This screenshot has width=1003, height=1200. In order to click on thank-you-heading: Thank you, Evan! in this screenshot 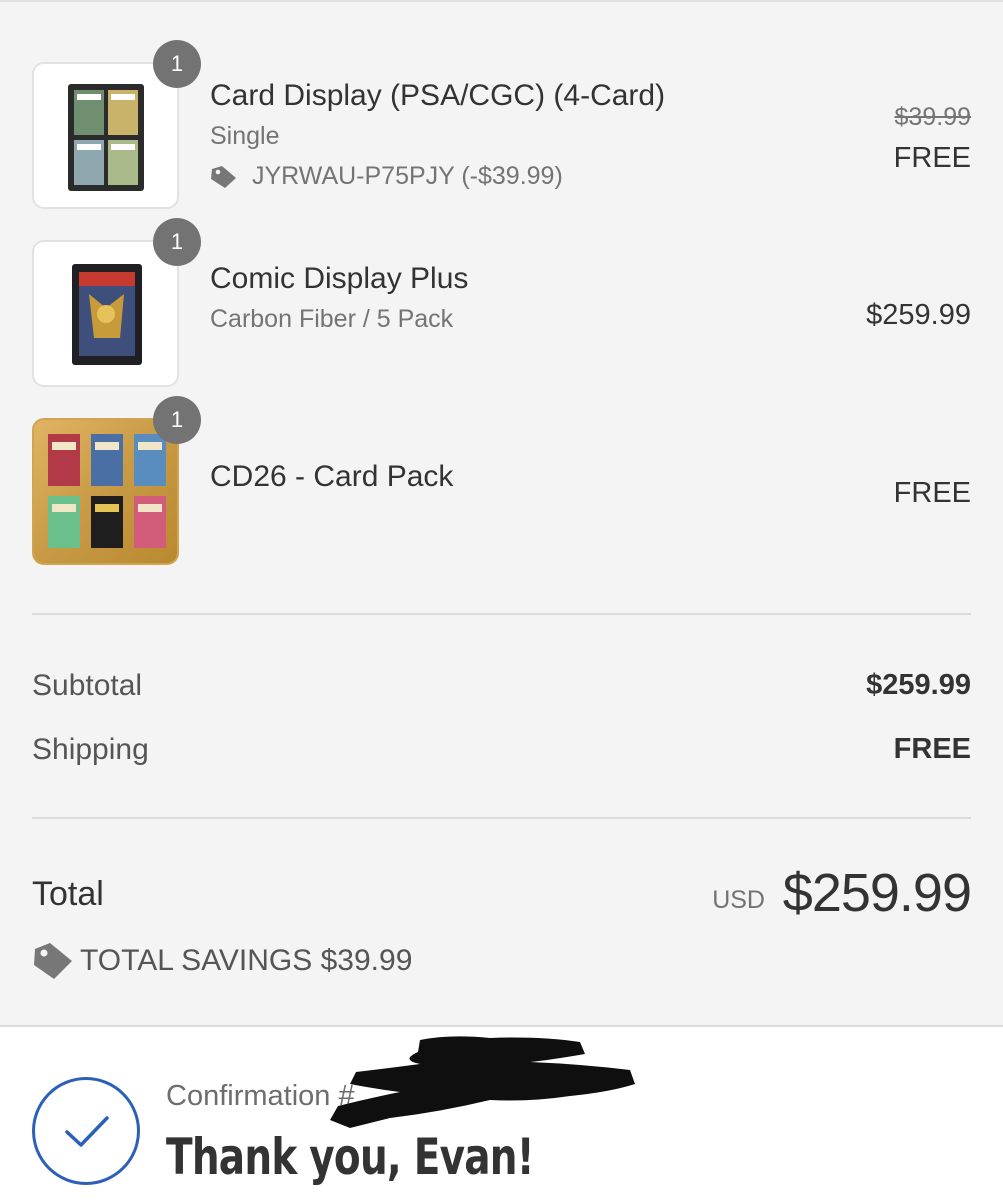, I will do `click(350, 1157)`.